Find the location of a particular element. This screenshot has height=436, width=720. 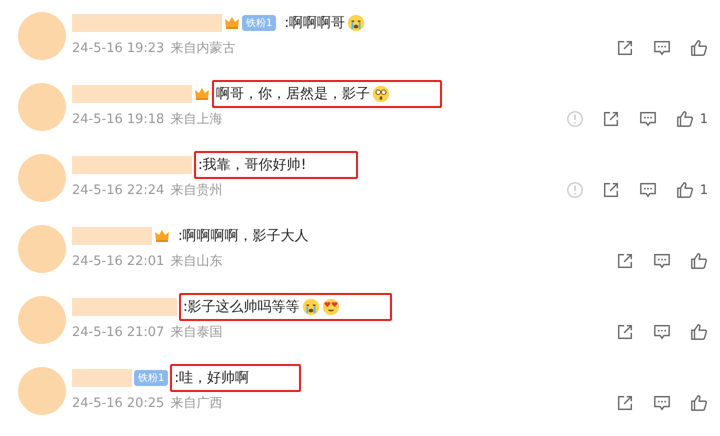

comment-time: 24-5-16 22:24 is located at coordinates (118, 190).